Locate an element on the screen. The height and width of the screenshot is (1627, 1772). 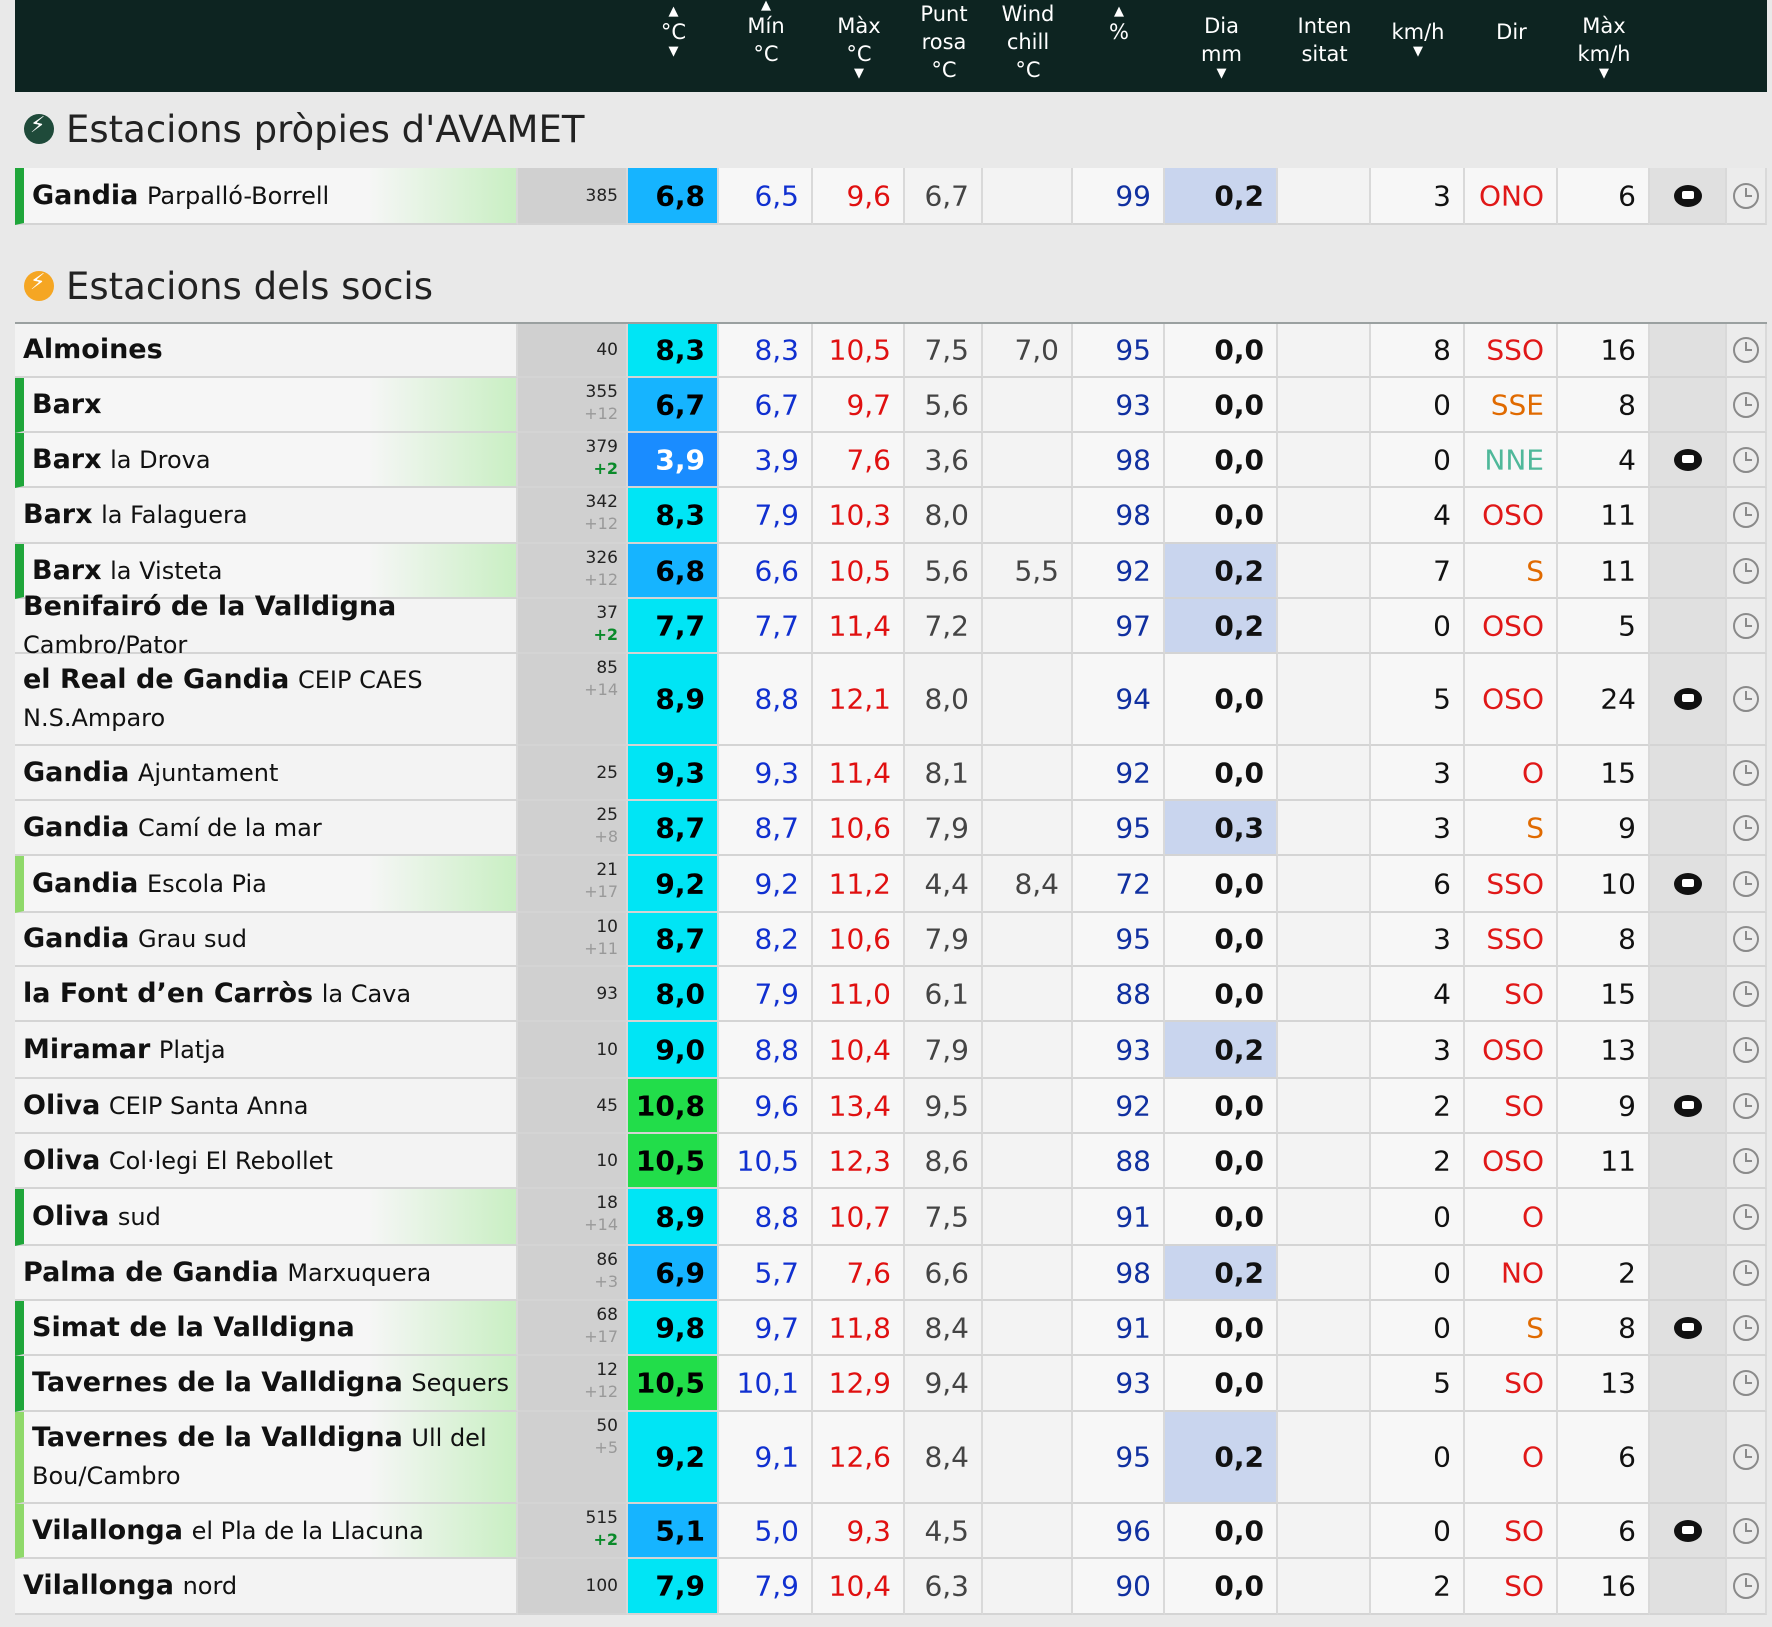
column-header-wc: ▲Windchill°C is located at coordinates (1028, 41).